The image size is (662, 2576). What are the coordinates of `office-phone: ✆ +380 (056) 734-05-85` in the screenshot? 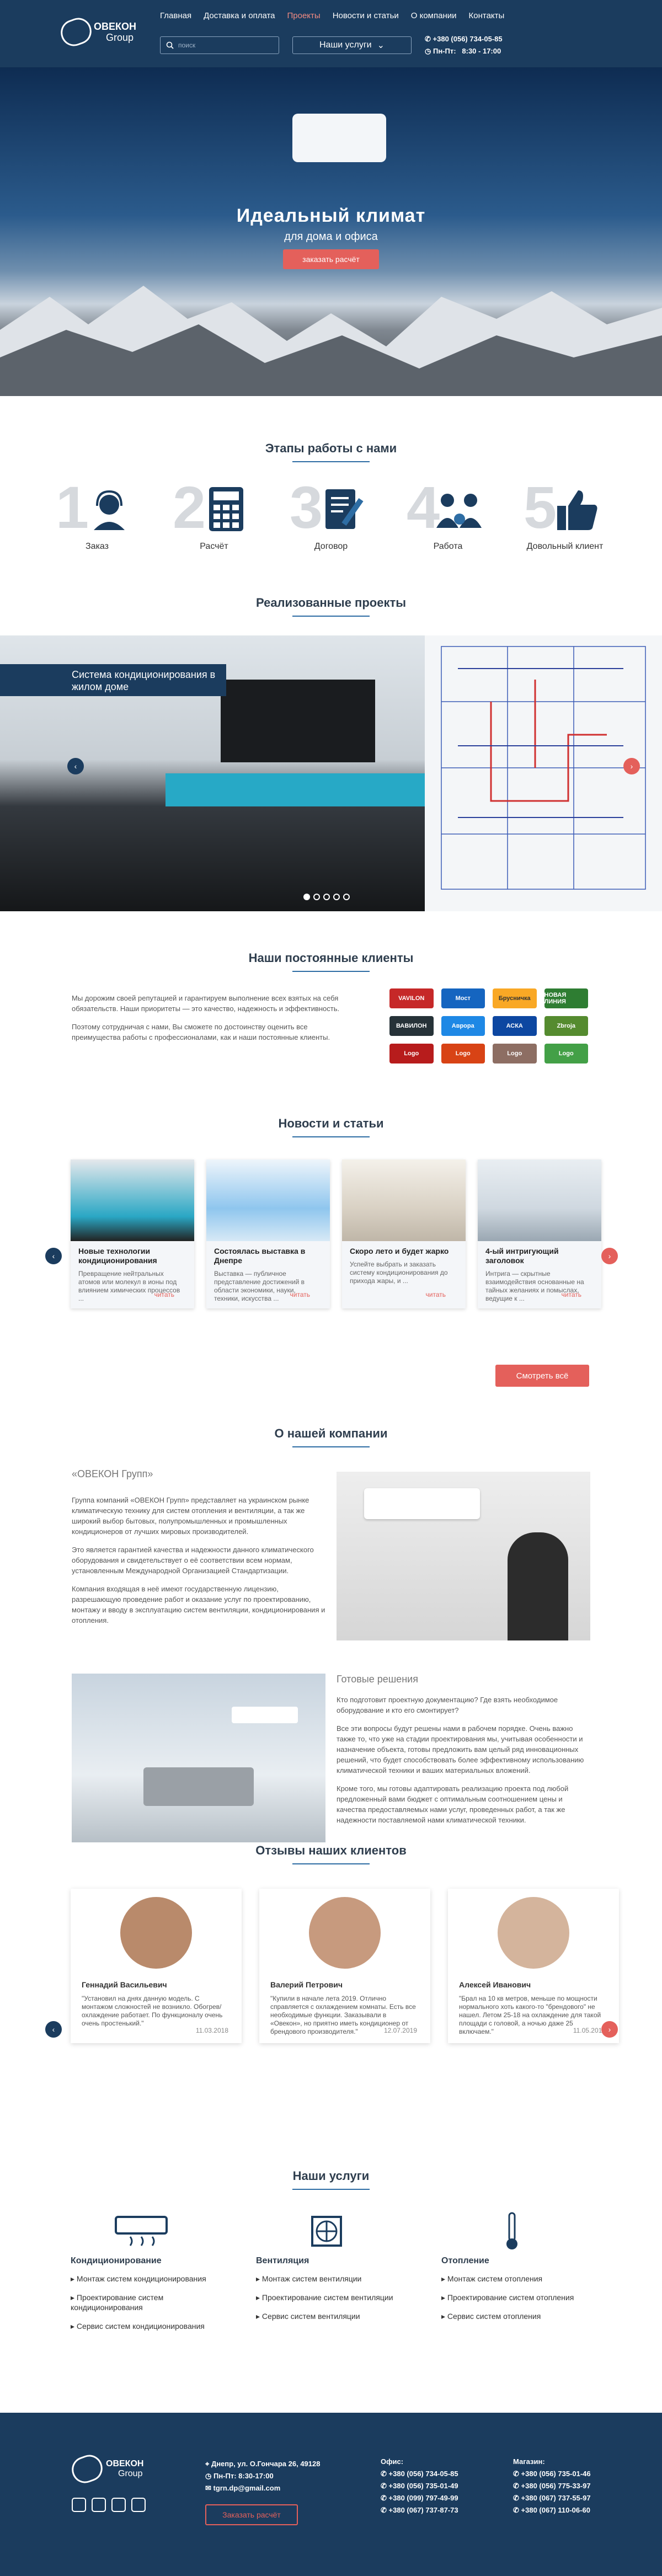 It's located at (419, 2474).